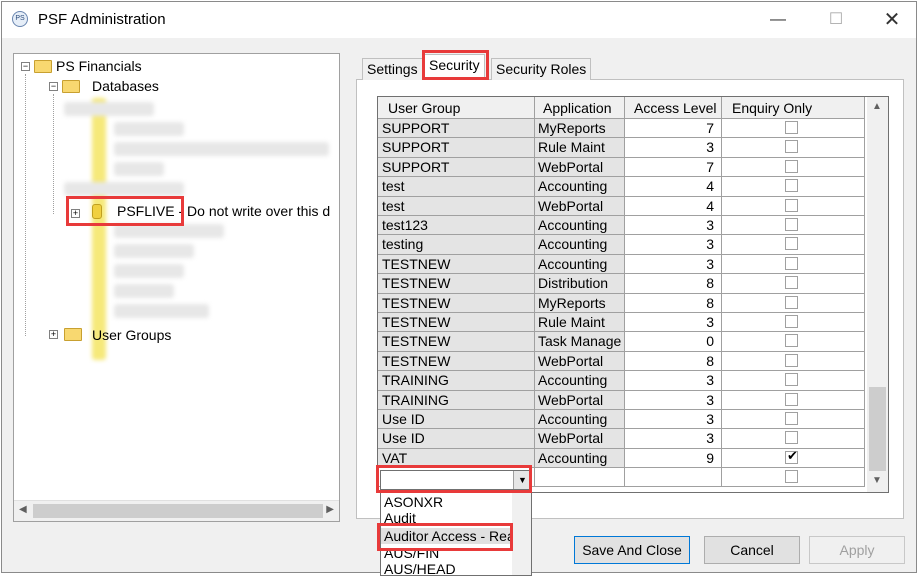  What do you see at coordinates (673, 108) in the screenshot?
I see `column-header-access-level: Access Level` at bounding box center [673, 108].